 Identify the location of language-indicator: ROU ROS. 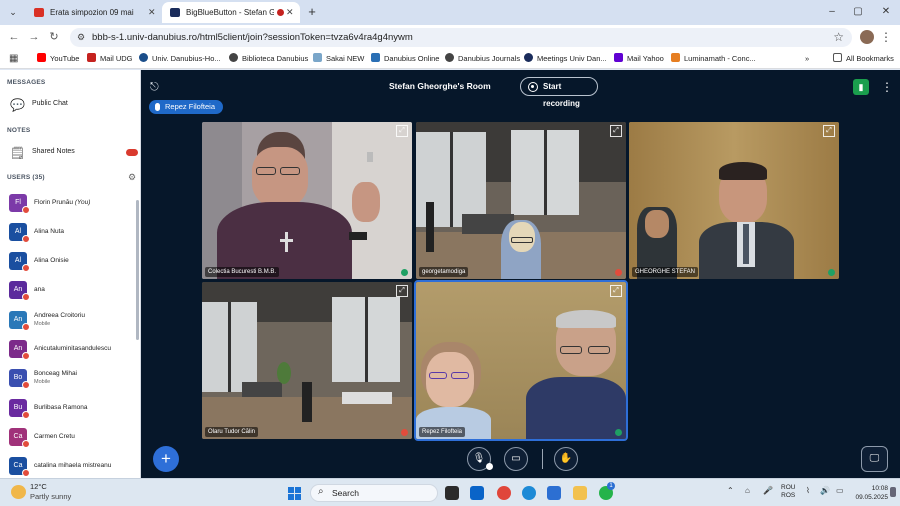
(788, 492).